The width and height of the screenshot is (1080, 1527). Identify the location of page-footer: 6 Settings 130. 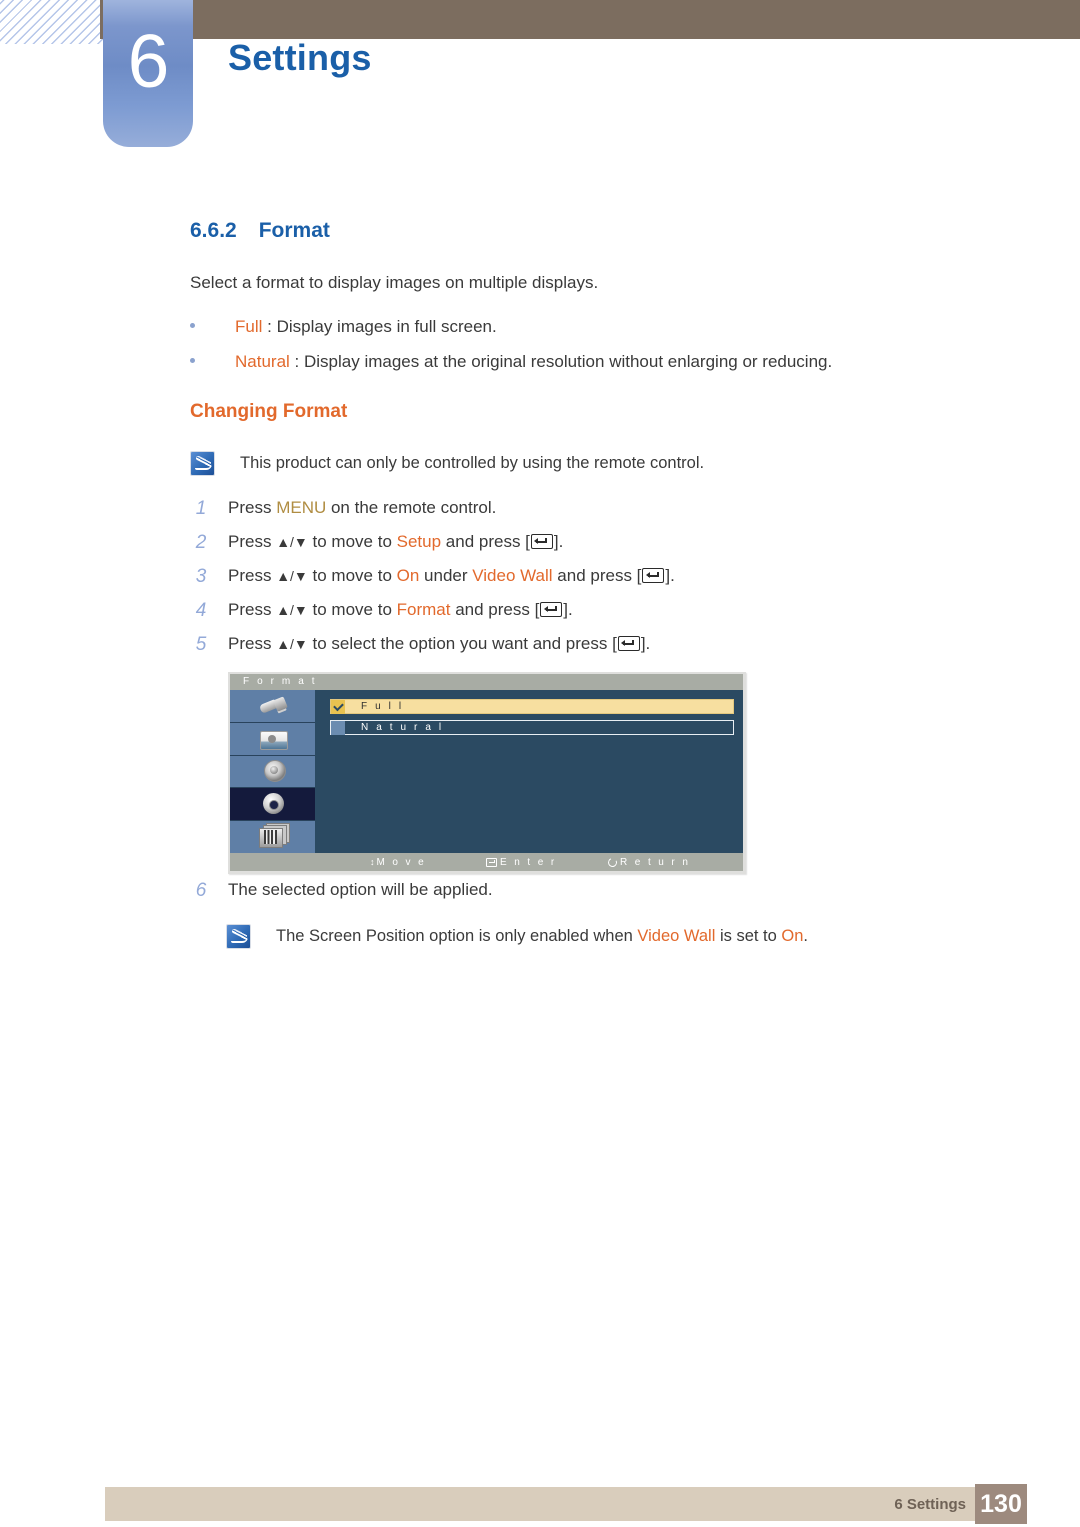
(566, 1504).